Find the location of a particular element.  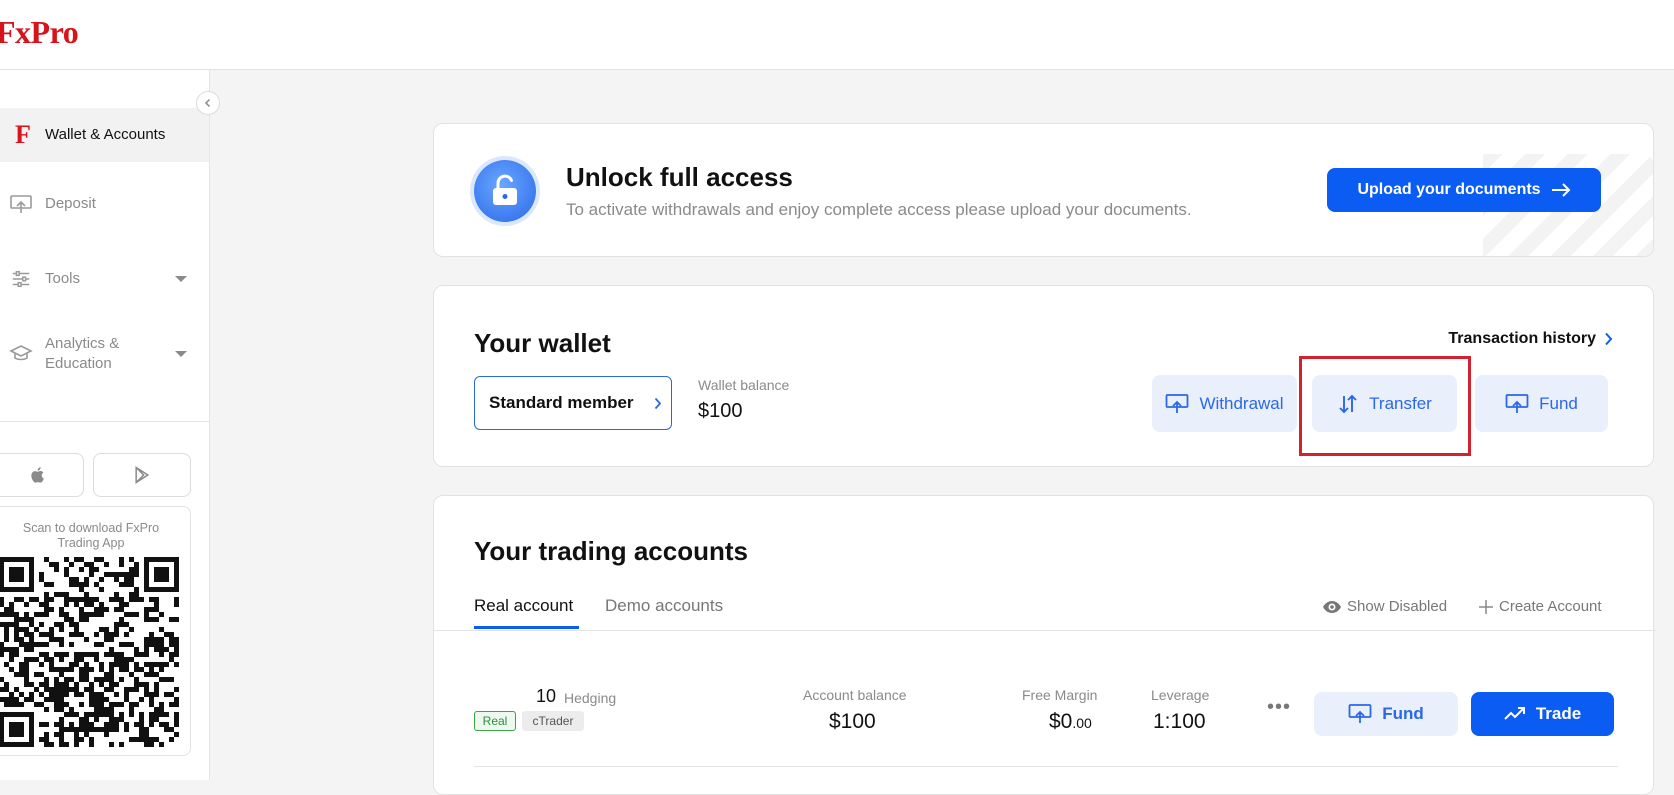

create-account-button: Create Account is located at coordinates (1540, 606).